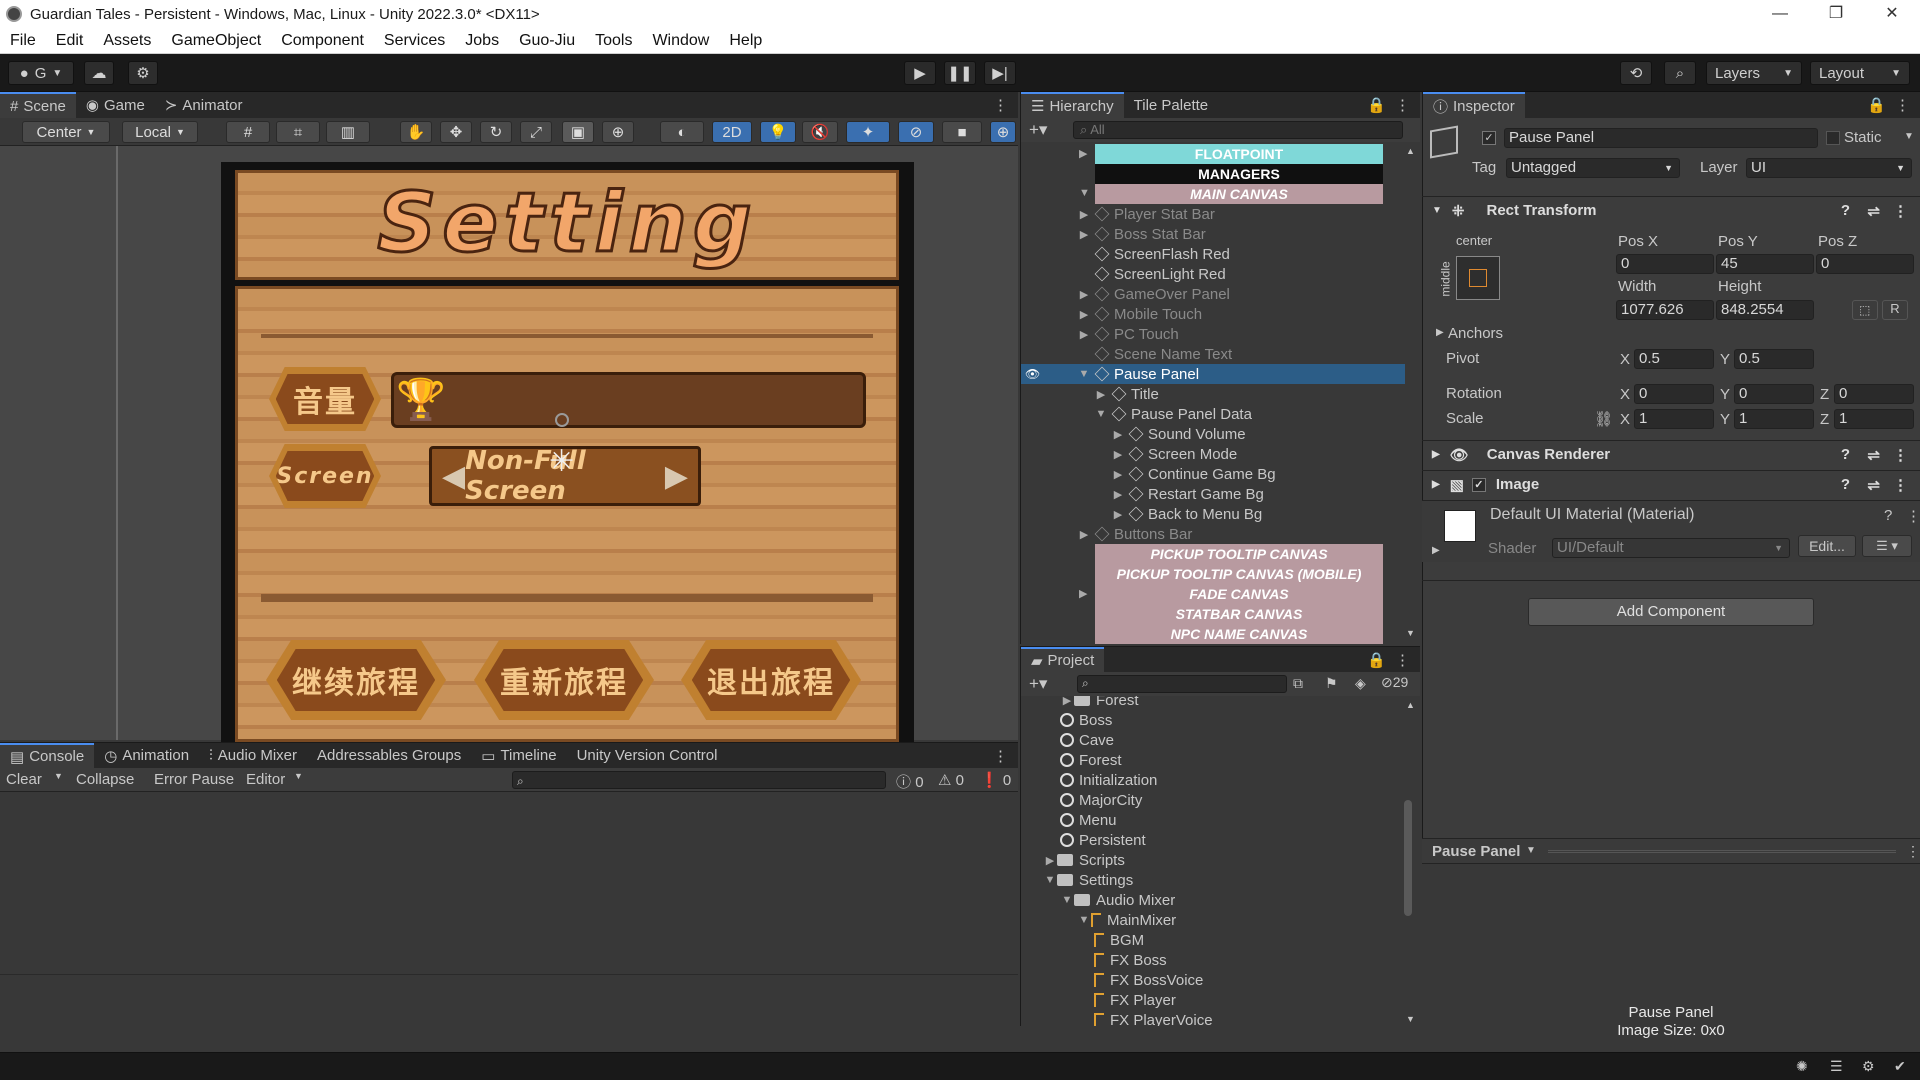 The height and width of the screenshot is (1080, 1920). What do you see at coordinates (1722, 851) in the screenshot?
I see `preview-drag-handle` at bounding box center [1722, 851].